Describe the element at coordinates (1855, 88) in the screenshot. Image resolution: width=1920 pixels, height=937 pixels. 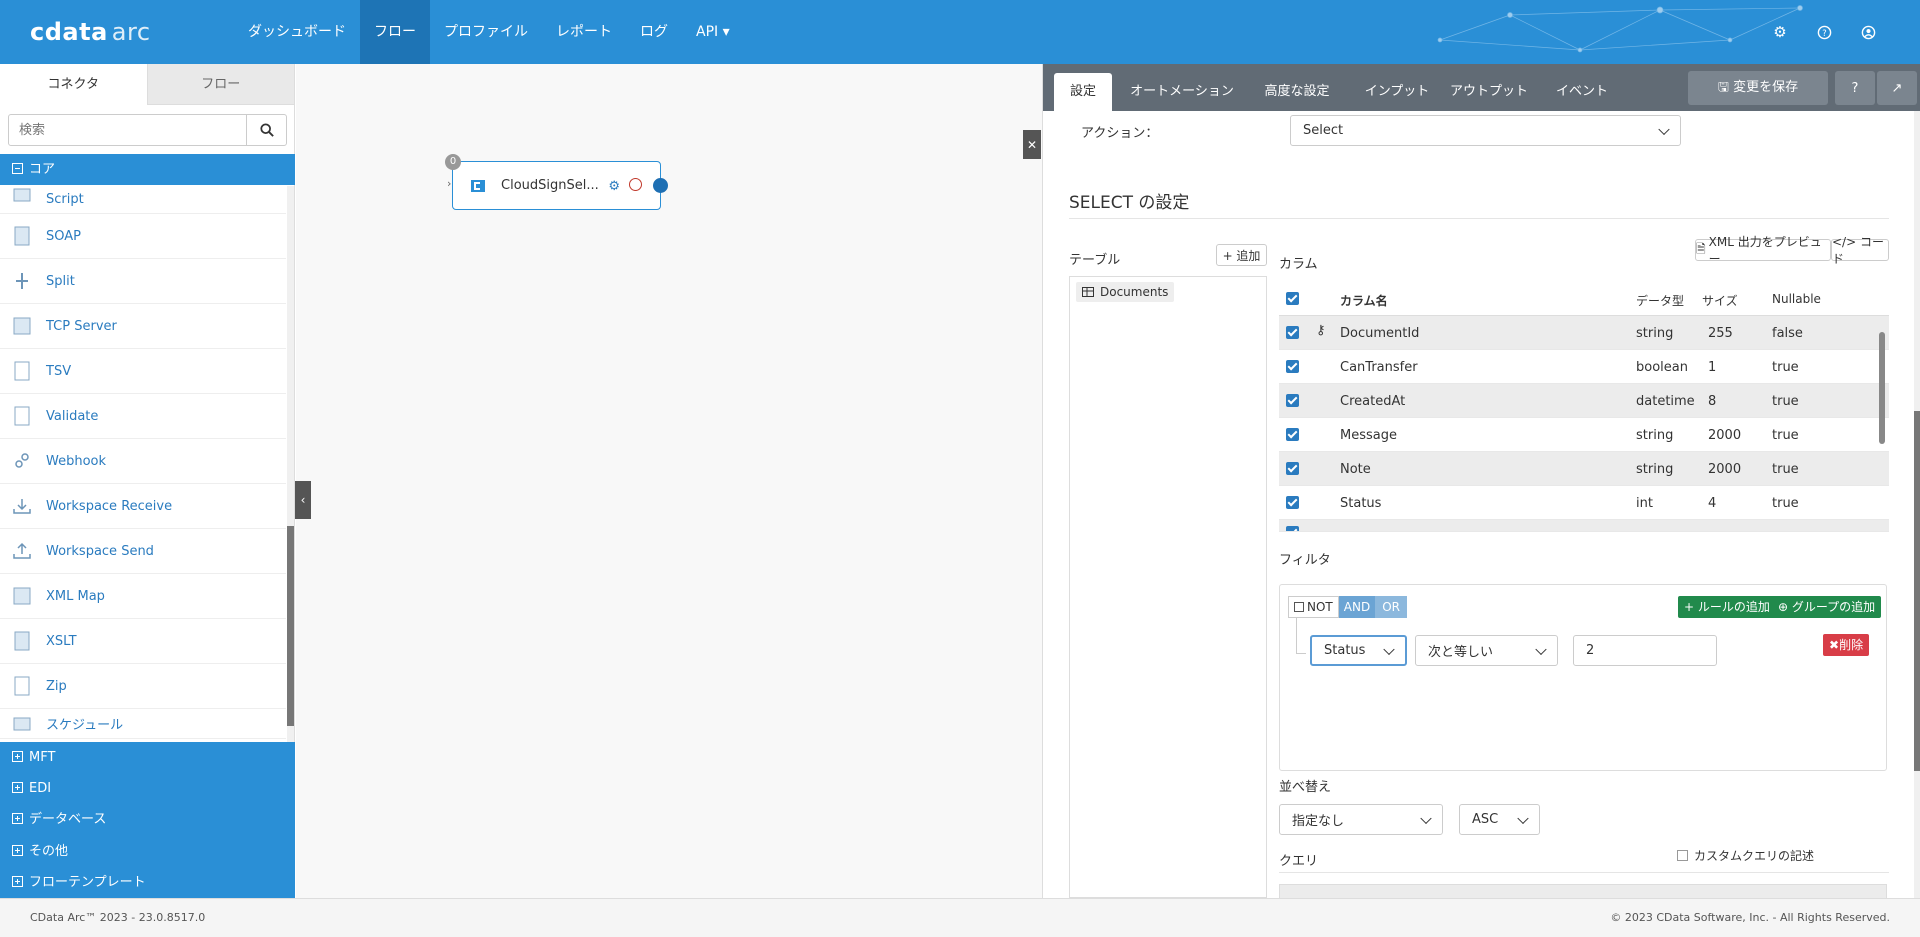
I see `help-button: ?` at that location.